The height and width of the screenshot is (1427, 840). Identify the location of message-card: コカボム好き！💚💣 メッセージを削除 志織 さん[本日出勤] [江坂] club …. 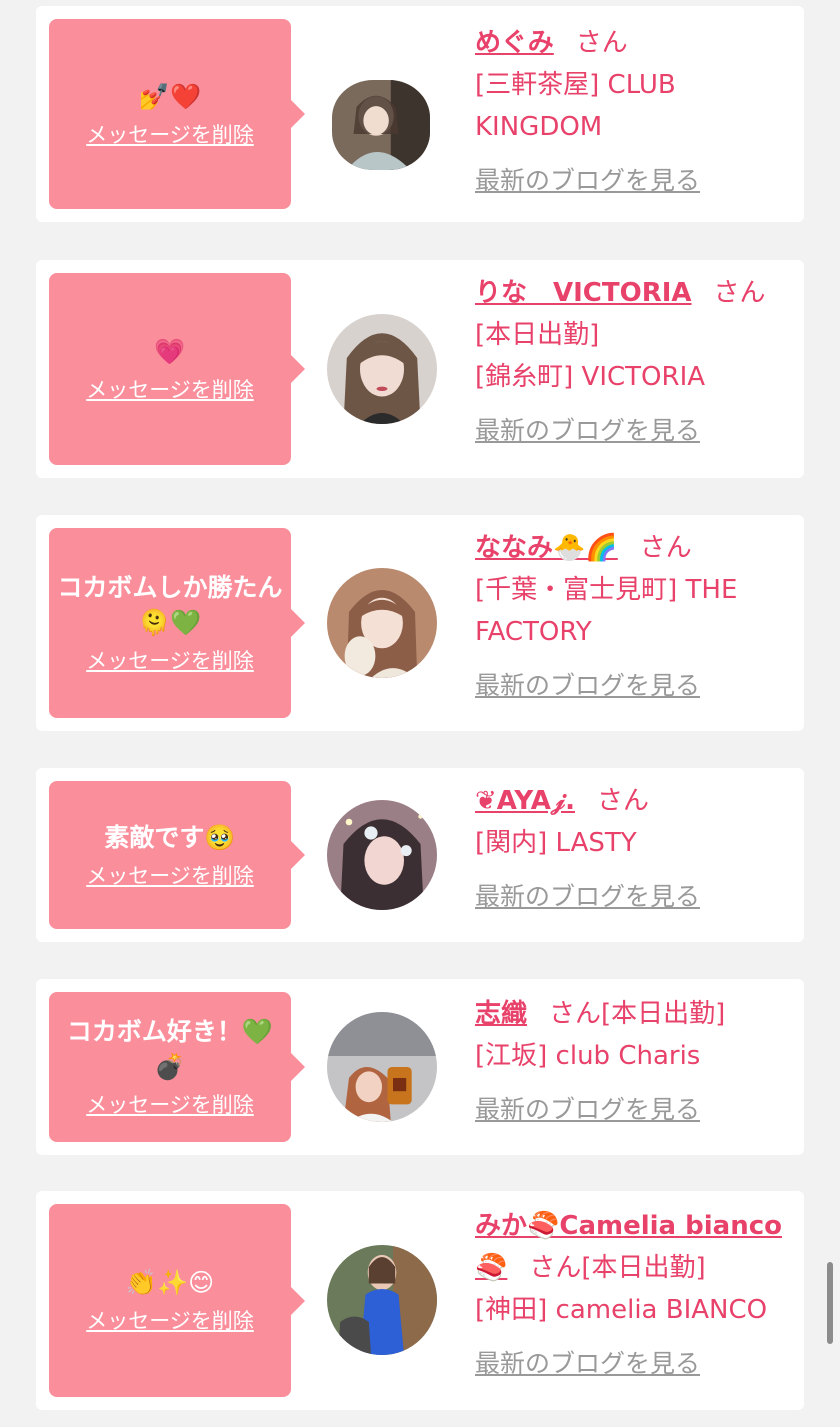
(420, 1067).